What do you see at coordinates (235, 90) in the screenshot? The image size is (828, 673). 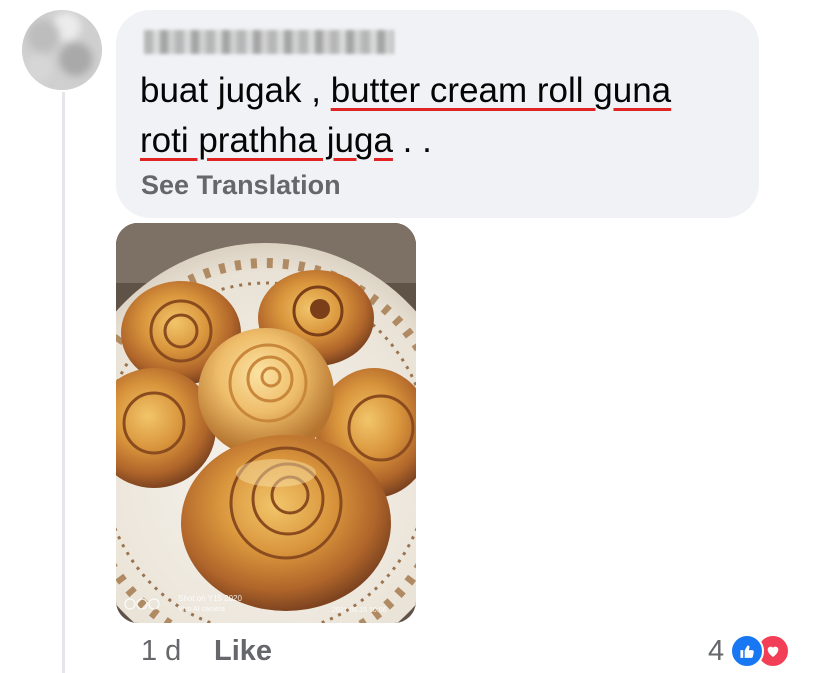 I see `comment-text-part: buat jugak ,` at bounding box center [235, 90].